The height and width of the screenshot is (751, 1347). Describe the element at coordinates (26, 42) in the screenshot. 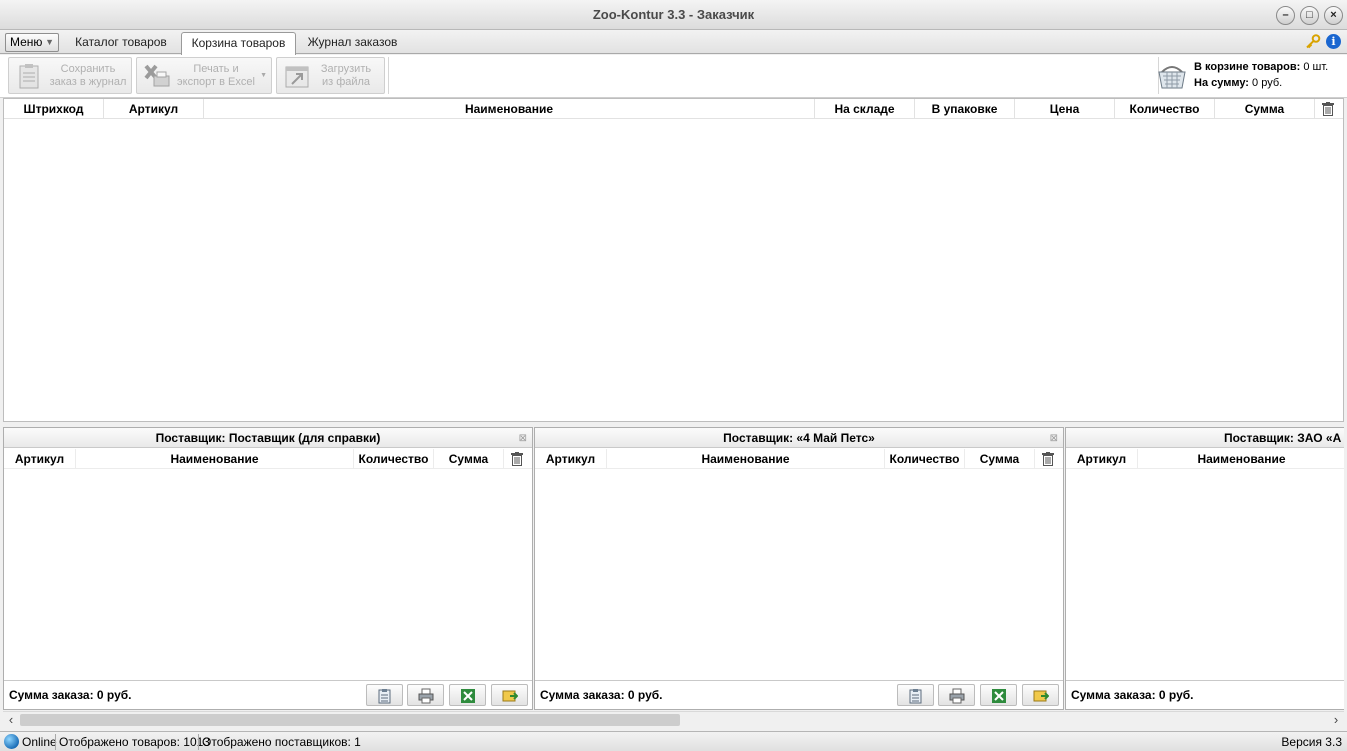

I see `menu-label: Меню` at that location.